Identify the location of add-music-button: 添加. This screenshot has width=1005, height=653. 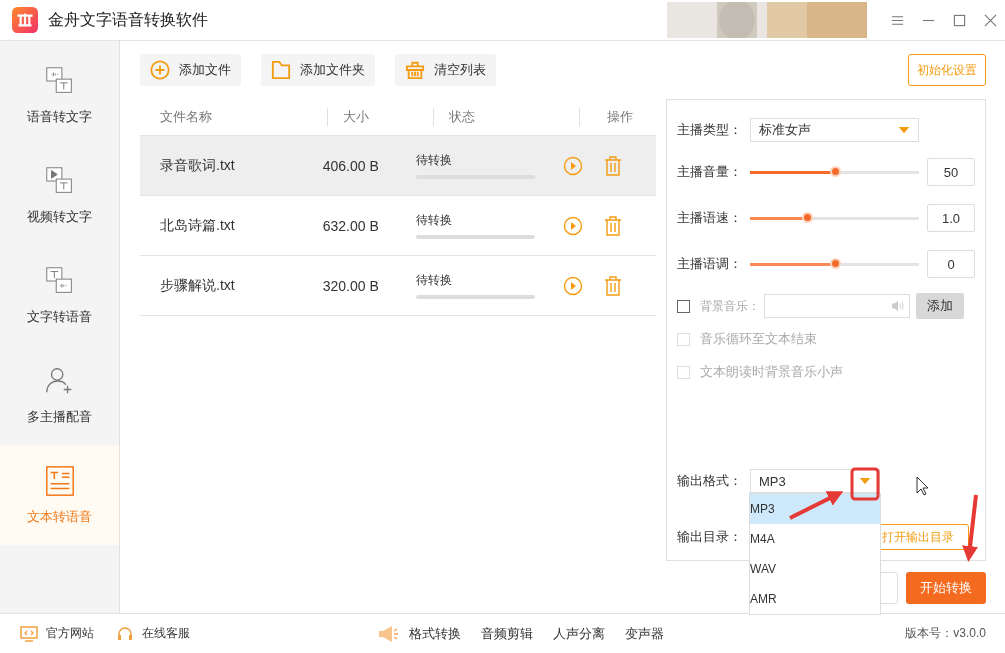
(940, 306).